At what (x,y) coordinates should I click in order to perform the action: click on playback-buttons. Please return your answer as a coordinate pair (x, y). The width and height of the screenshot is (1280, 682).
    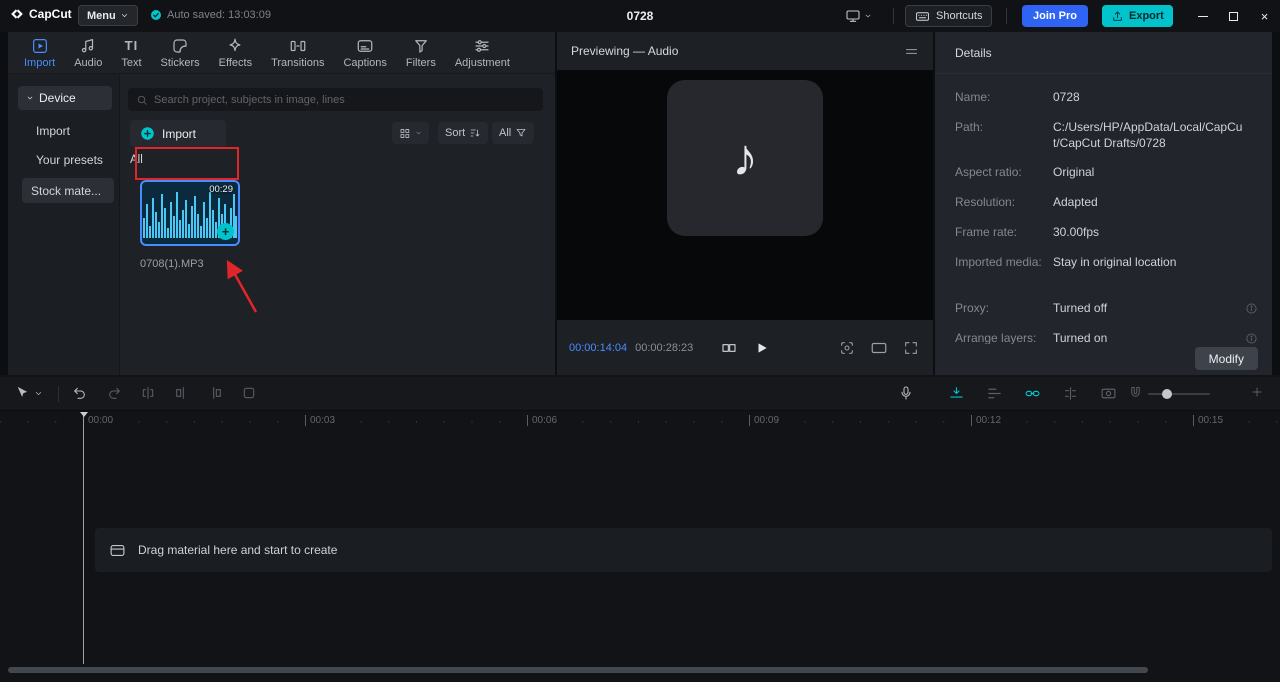
    Looking at the image, I should click on (745, 348).